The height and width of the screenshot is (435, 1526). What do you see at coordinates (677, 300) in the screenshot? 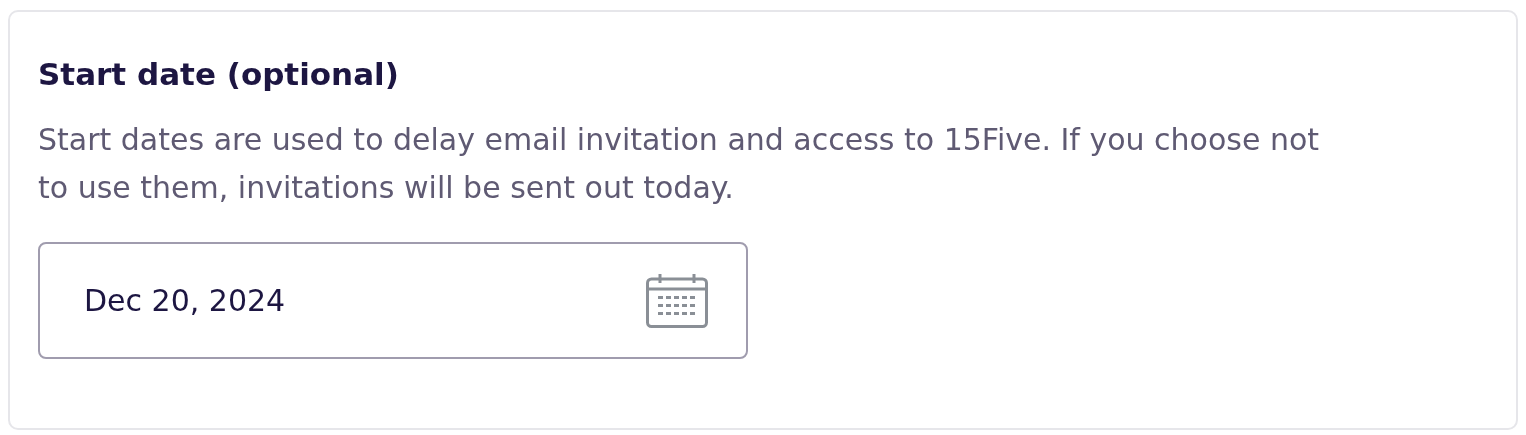
I see `calendar-icon` at bounding box center [677, 300].